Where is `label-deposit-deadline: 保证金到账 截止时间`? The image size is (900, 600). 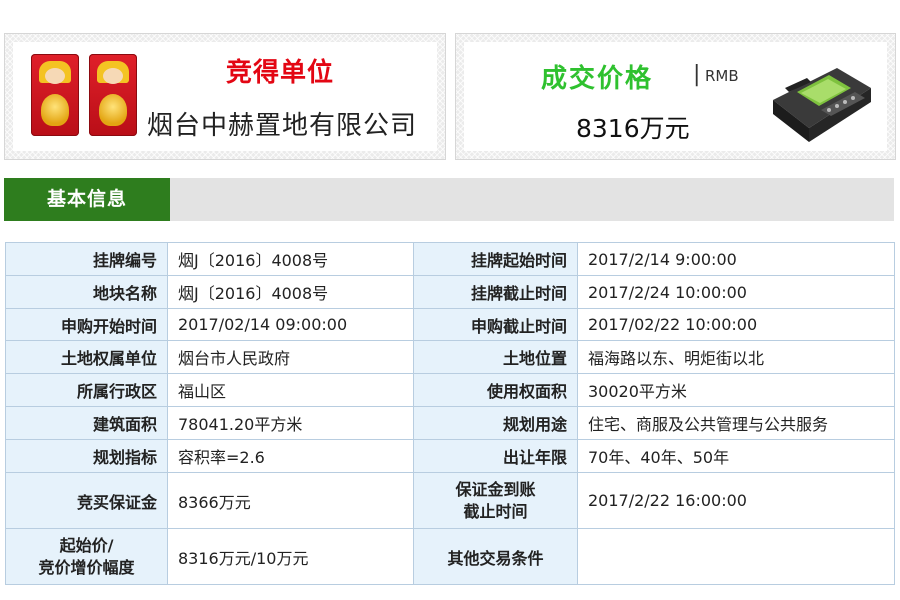
label-deposit-deadline: 保证金到账 截止时间 is located at coordinates (495, 500).